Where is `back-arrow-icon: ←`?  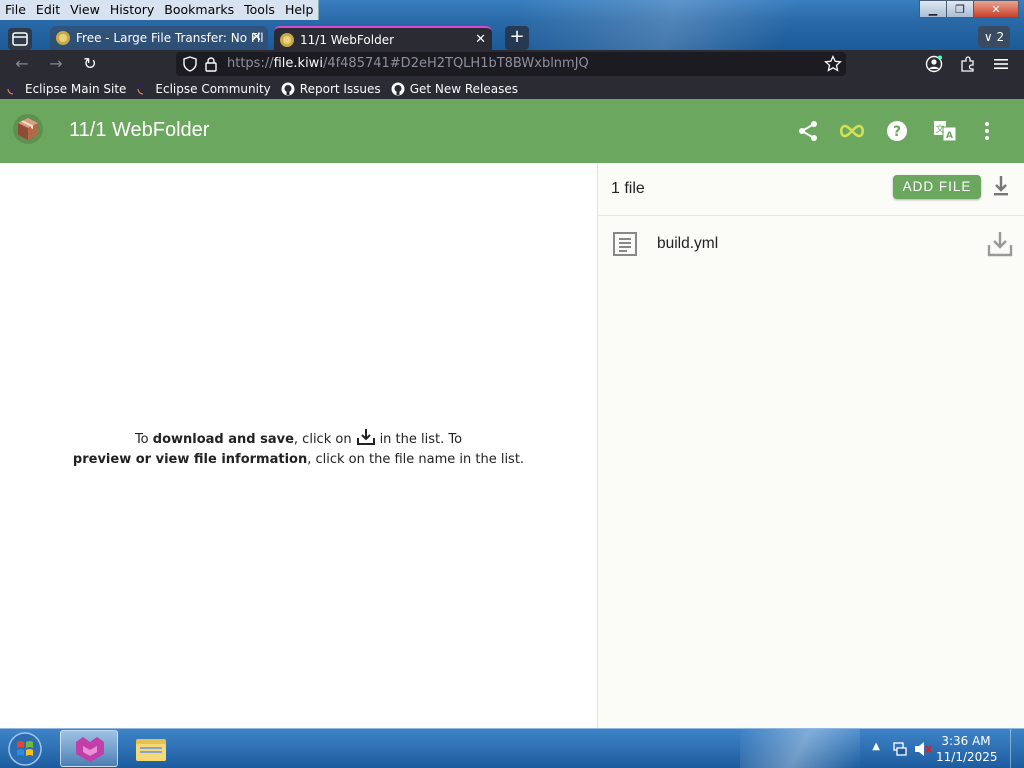
back-arrow-icon: ← is located at coordinates (22, 63).